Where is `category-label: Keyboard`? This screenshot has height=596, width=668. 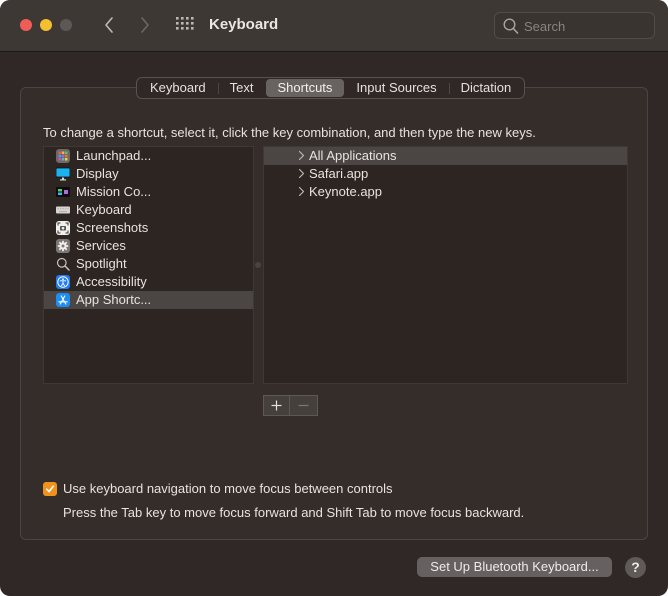
category-label: Keyboard is located at coordinates (104, 209).